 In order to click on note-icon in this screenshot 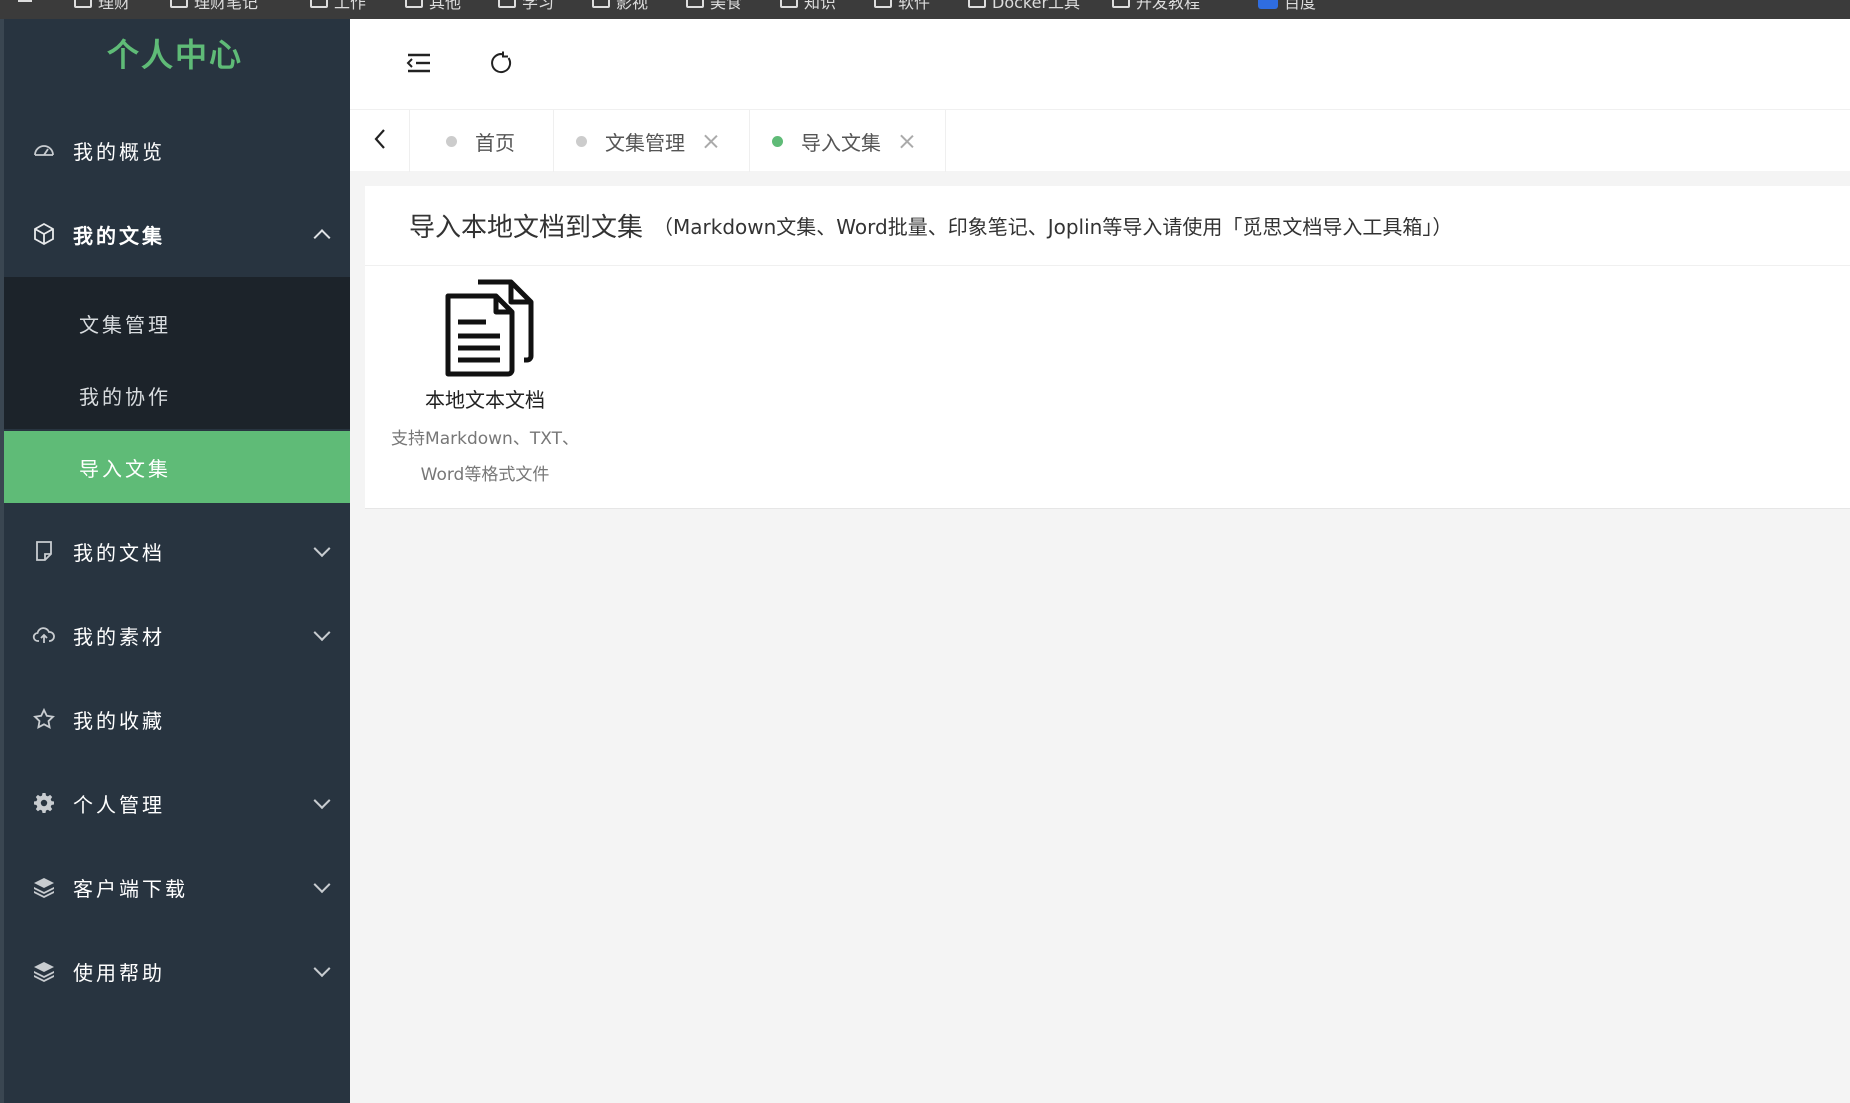, I will do `click(44, 551)`.